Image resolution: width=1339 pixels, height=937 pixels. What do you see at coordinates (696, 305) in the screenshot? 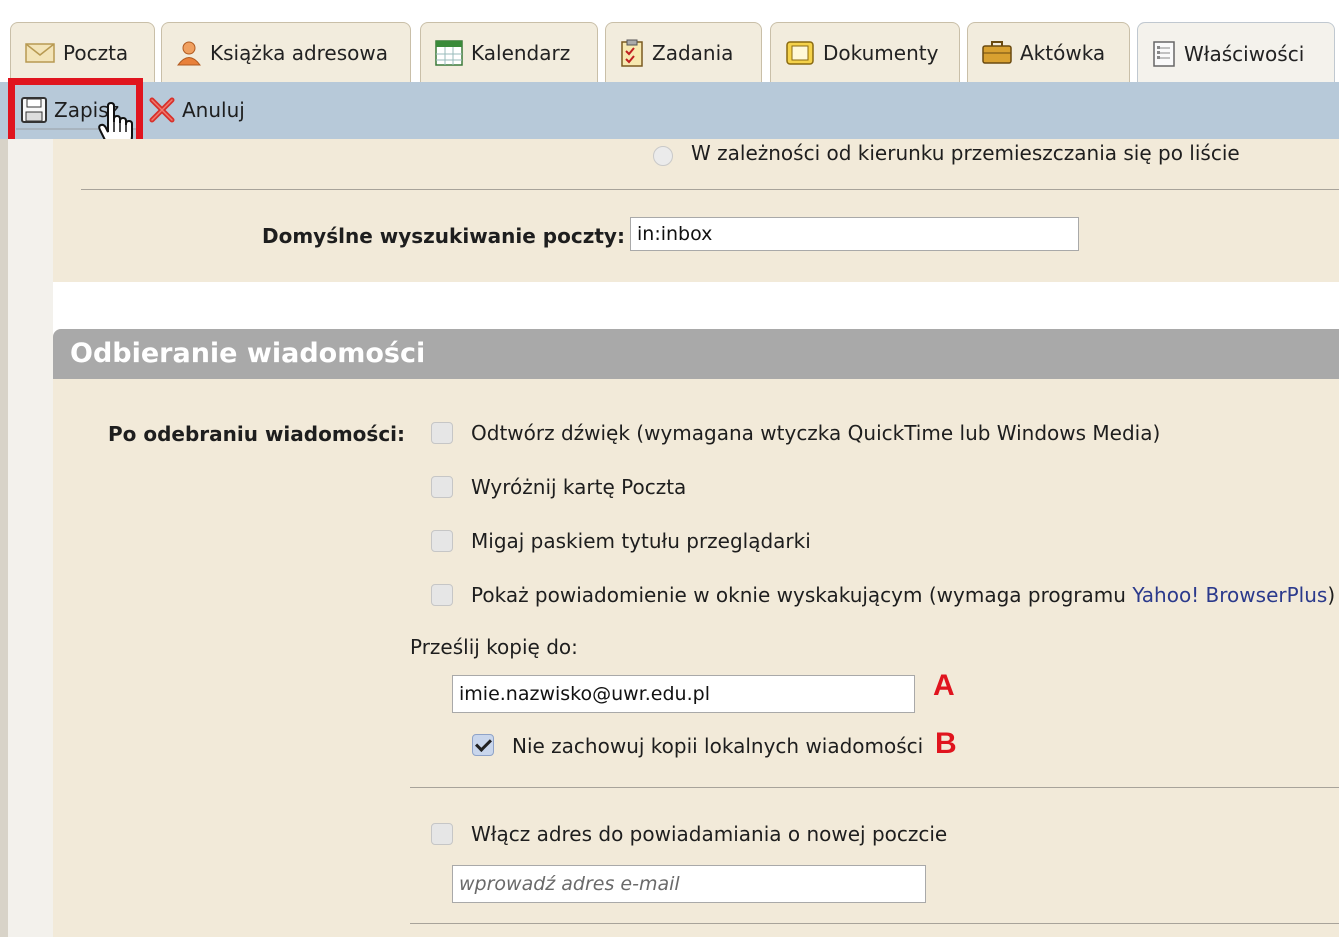
I see `section-spacer` at bounding box center [696, 305].